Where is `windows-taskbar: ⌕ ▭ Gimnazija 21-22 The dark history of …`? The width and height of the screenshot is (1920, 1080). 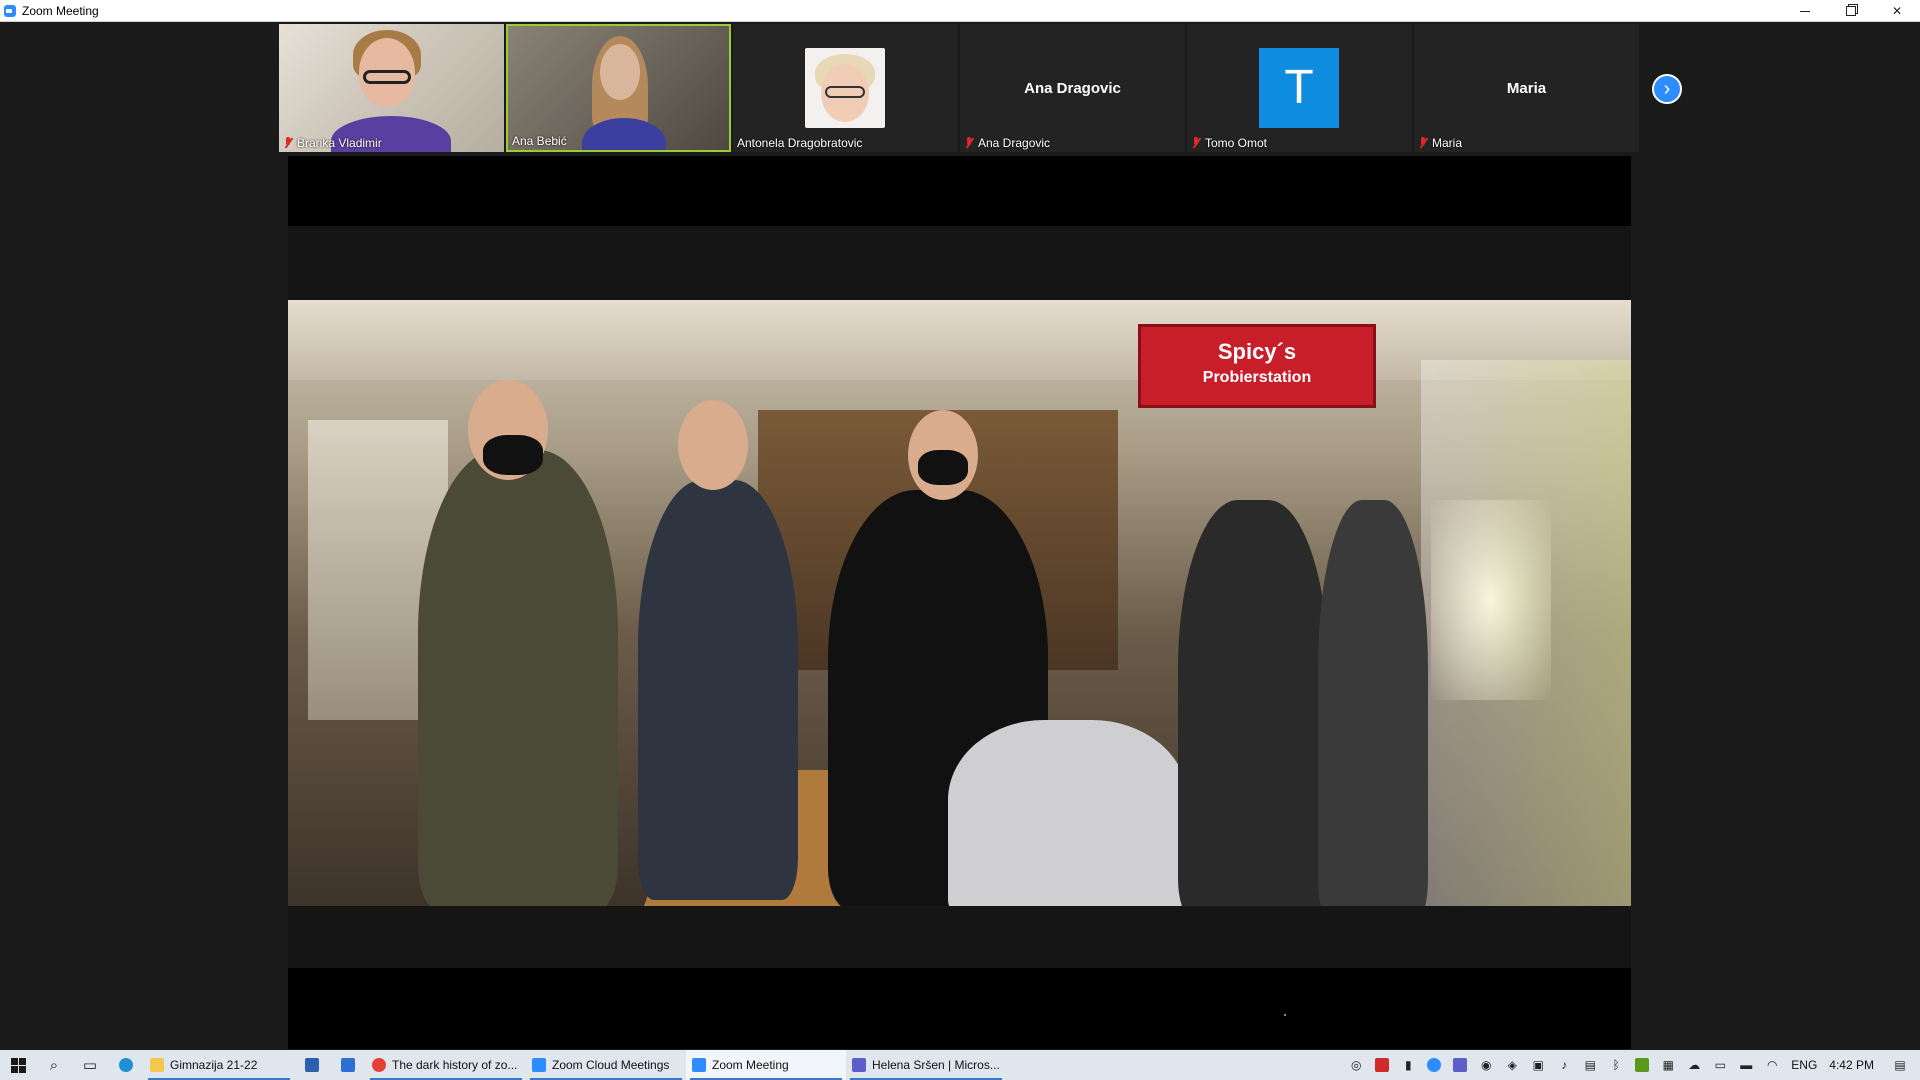
windows-taskbar: ⌕ ▭ Gimnazija 21-22 The dark history of … is located at coordinates (960, 1065).